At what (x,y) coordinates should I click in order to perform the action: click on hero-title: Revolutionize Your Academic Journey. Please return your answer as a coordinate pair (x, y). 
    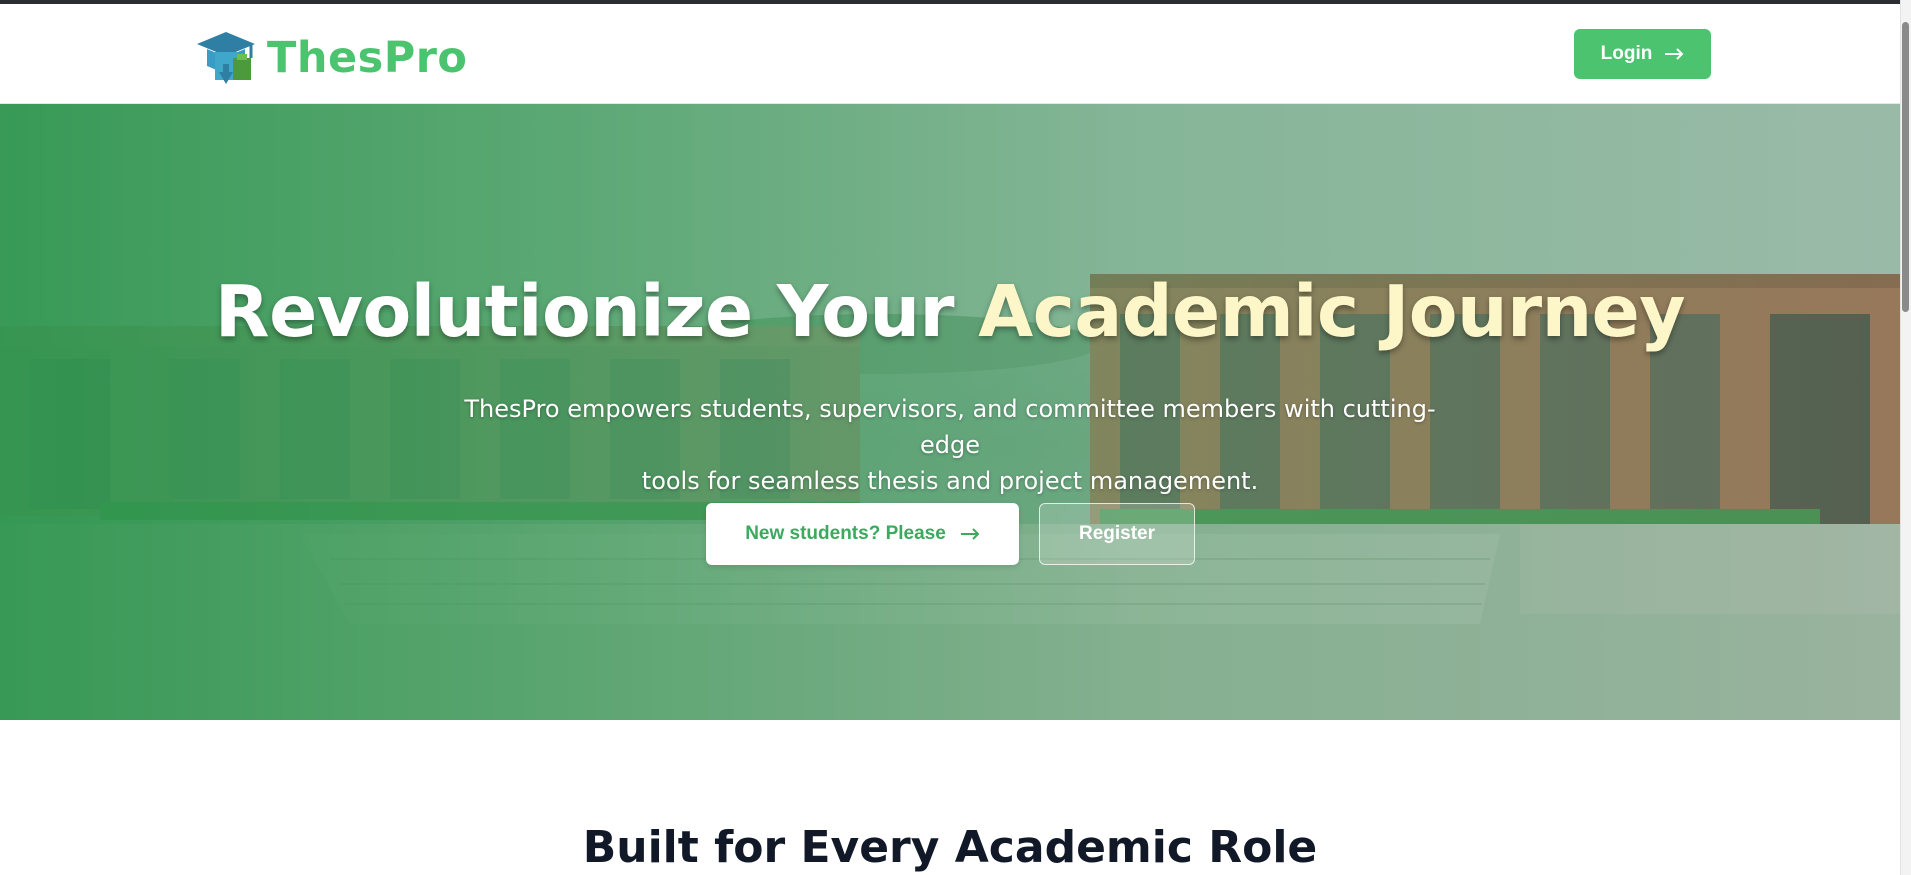
    Looking at the image, I should click on (950, 311).